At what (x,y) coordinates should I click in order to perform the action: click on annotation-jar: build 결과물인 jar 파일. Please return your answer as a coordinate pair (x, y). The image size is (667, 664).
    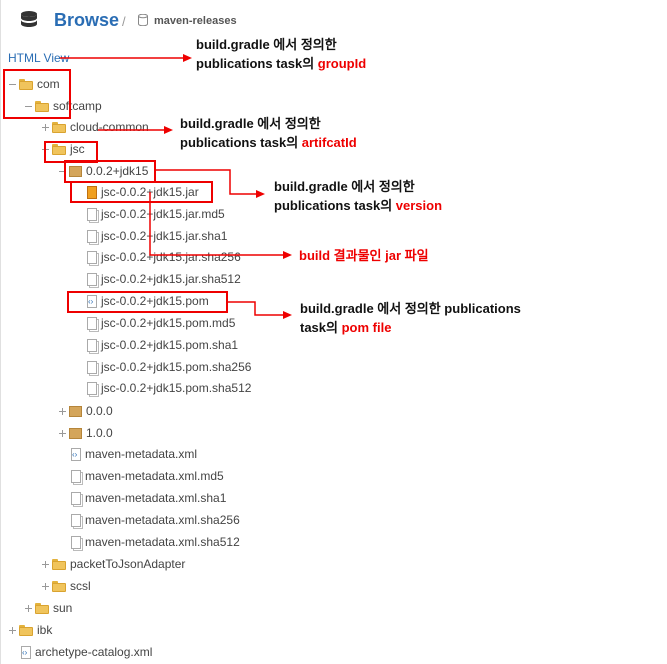
    Looking at the image, I should click on (364, 255).